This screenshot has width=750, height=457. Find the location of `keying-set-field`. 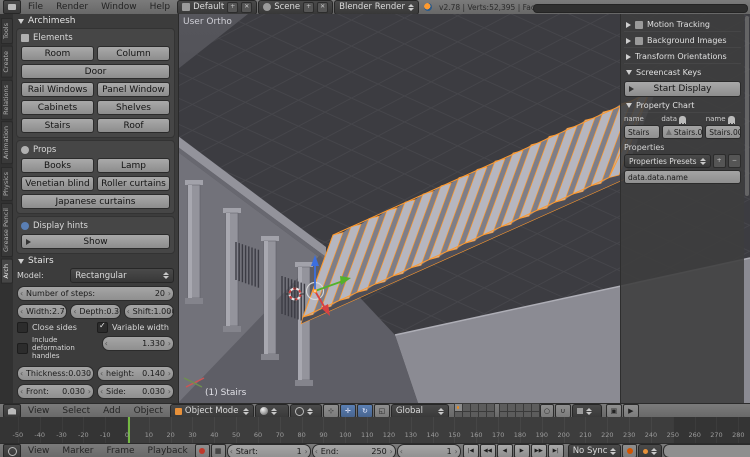

keying-set-field is located at coordinates (706, 450).